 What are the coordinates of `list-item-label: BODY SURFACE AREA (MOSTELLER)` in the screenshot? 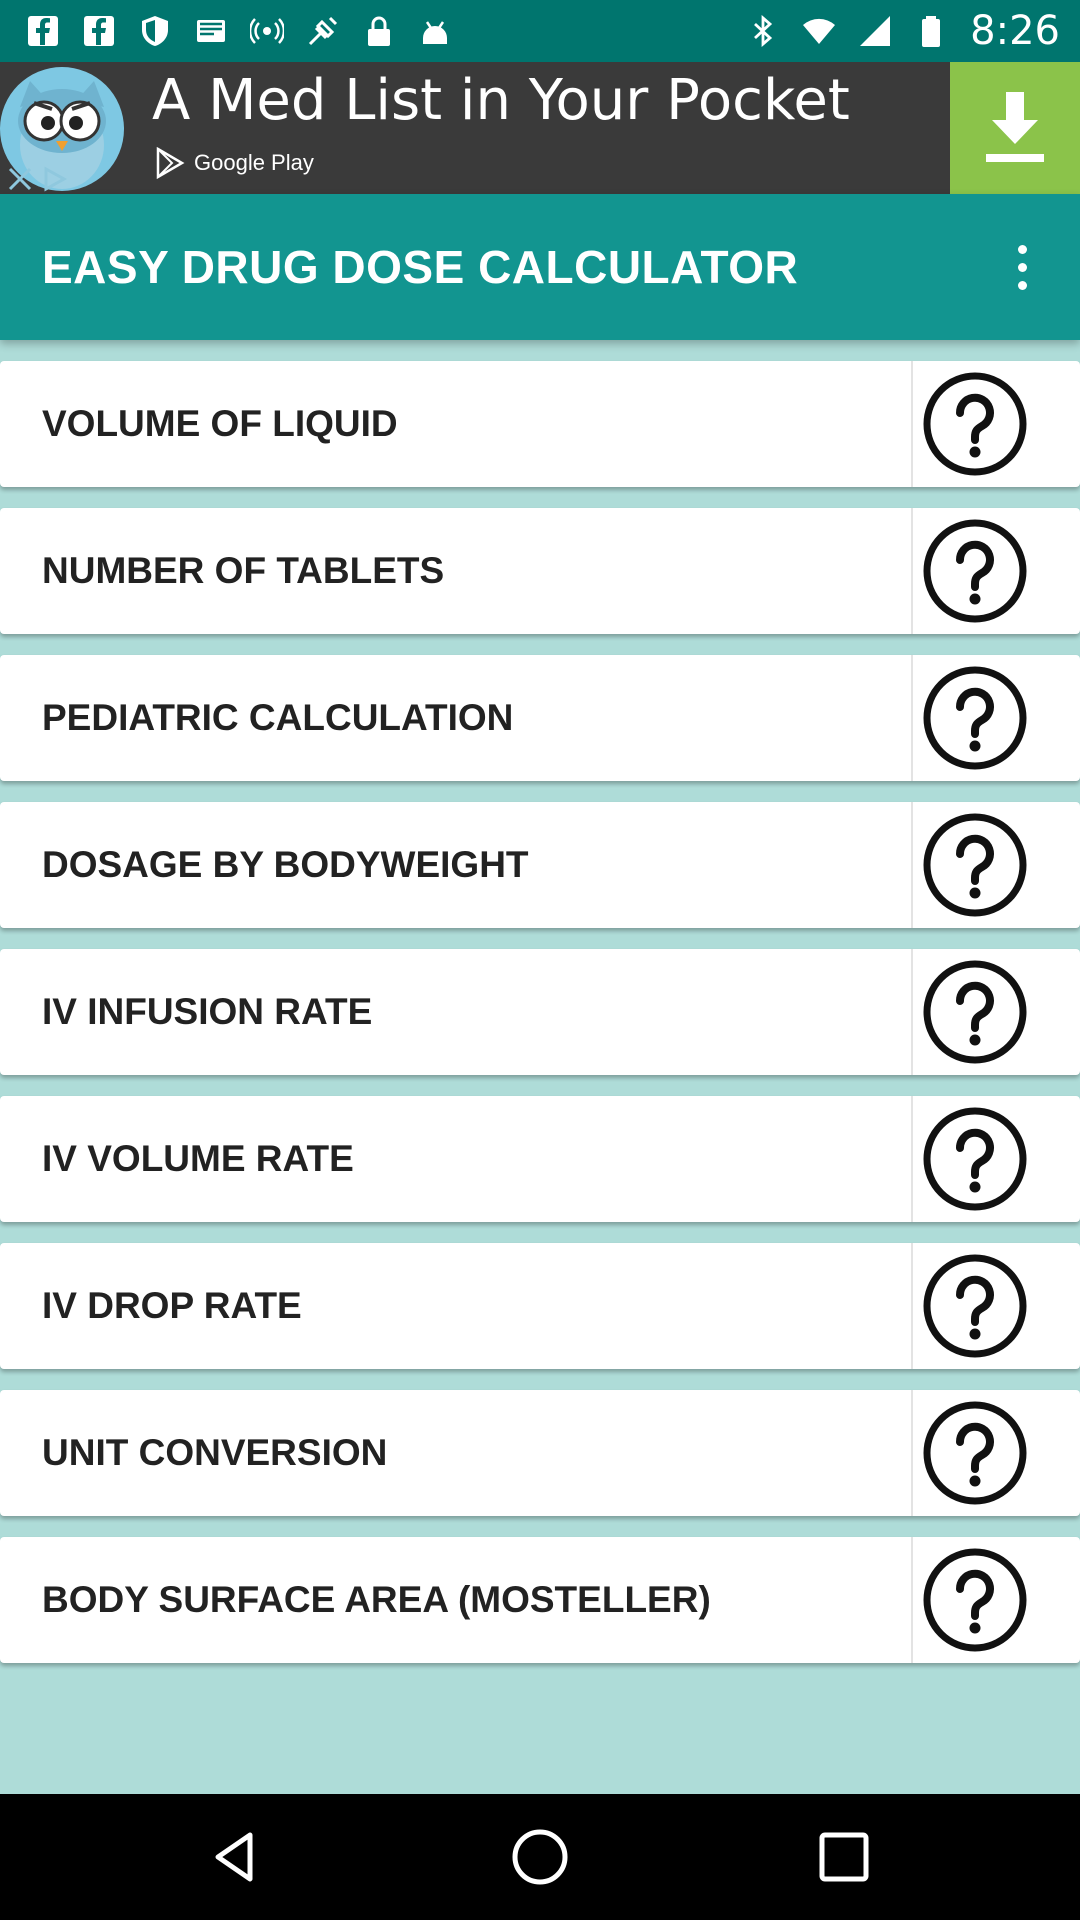 It's located at (376, 1600).